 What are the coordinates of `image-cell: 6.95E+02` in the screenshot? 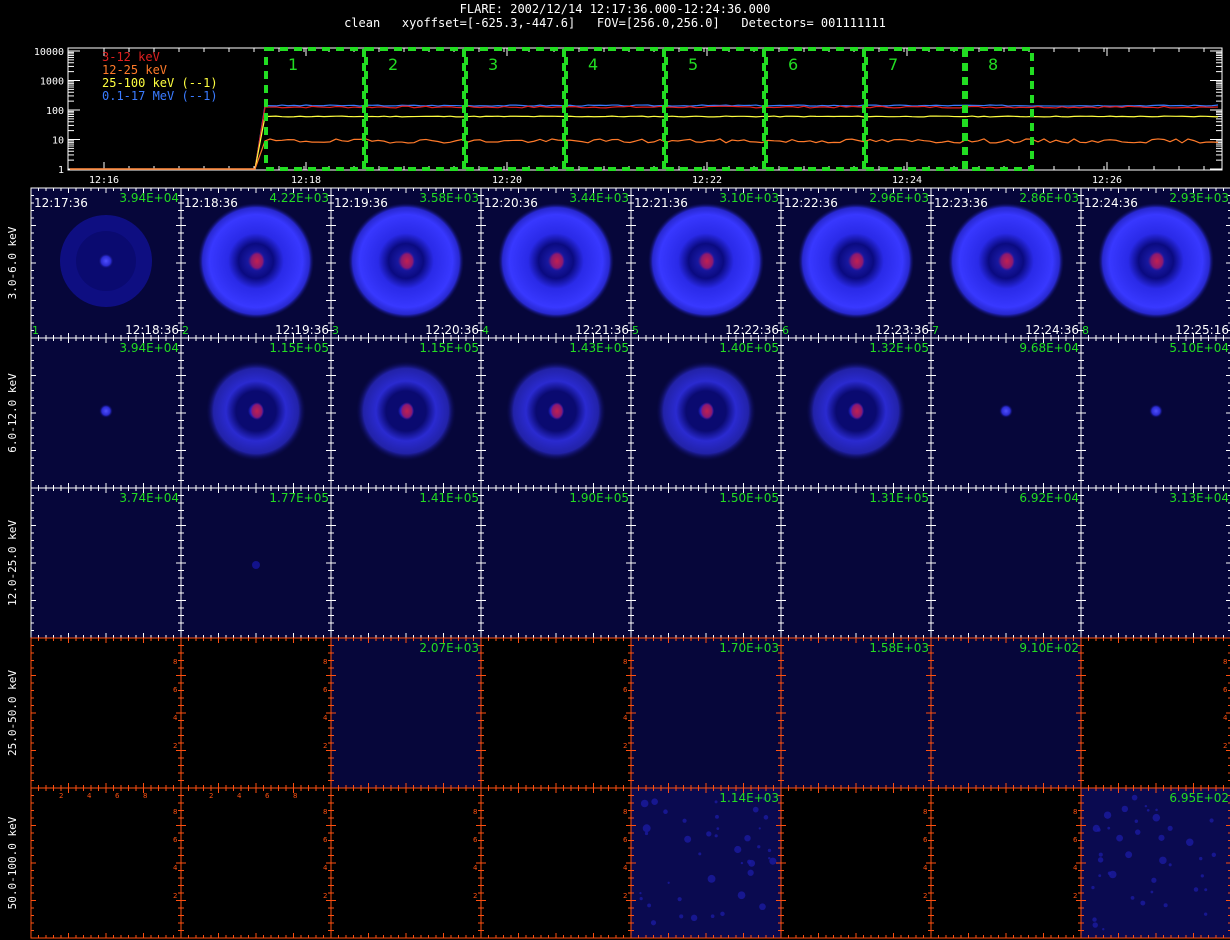 It's located at (1155, 863).